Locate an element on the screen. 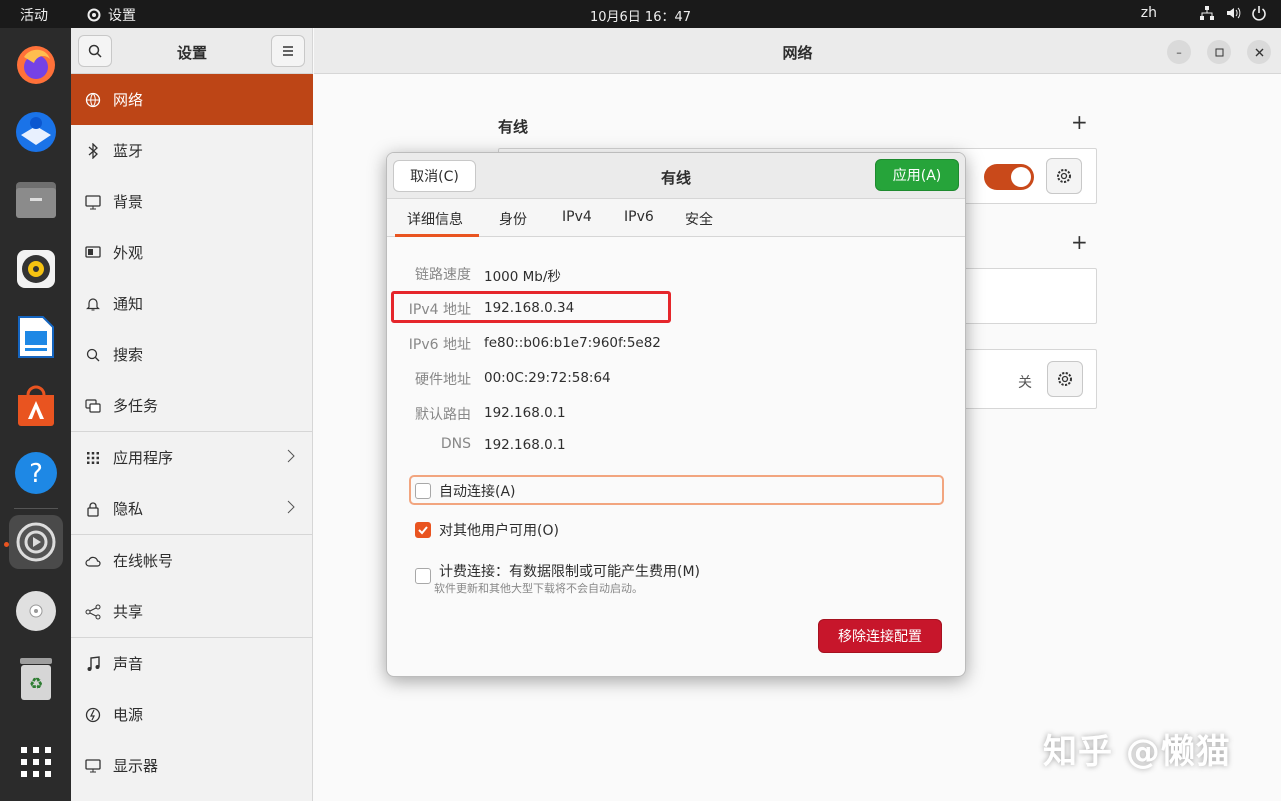 This screenshot has width=1281, height=801. appearance-icon is located at coordinates (93, 253).